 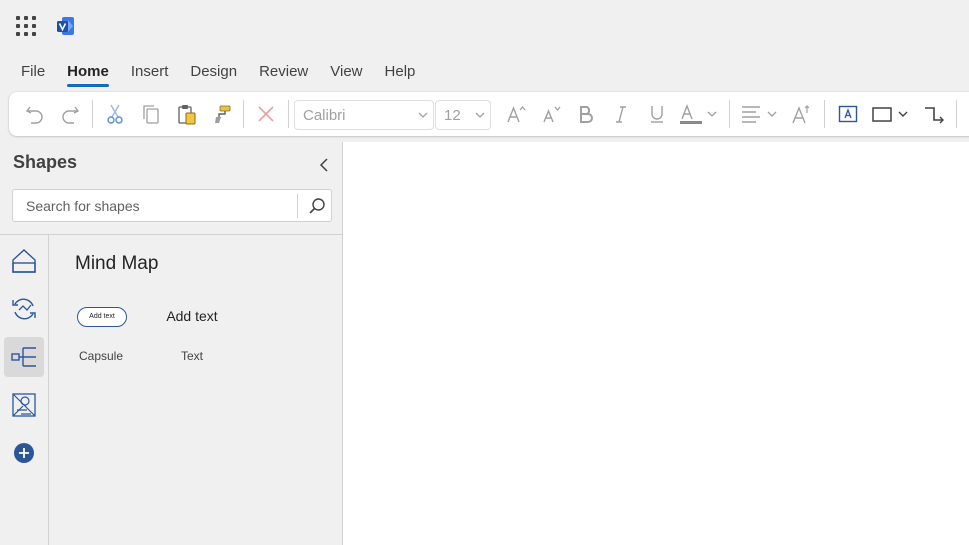 I want to click on tab-help: Help, so click(x=400, y=72).